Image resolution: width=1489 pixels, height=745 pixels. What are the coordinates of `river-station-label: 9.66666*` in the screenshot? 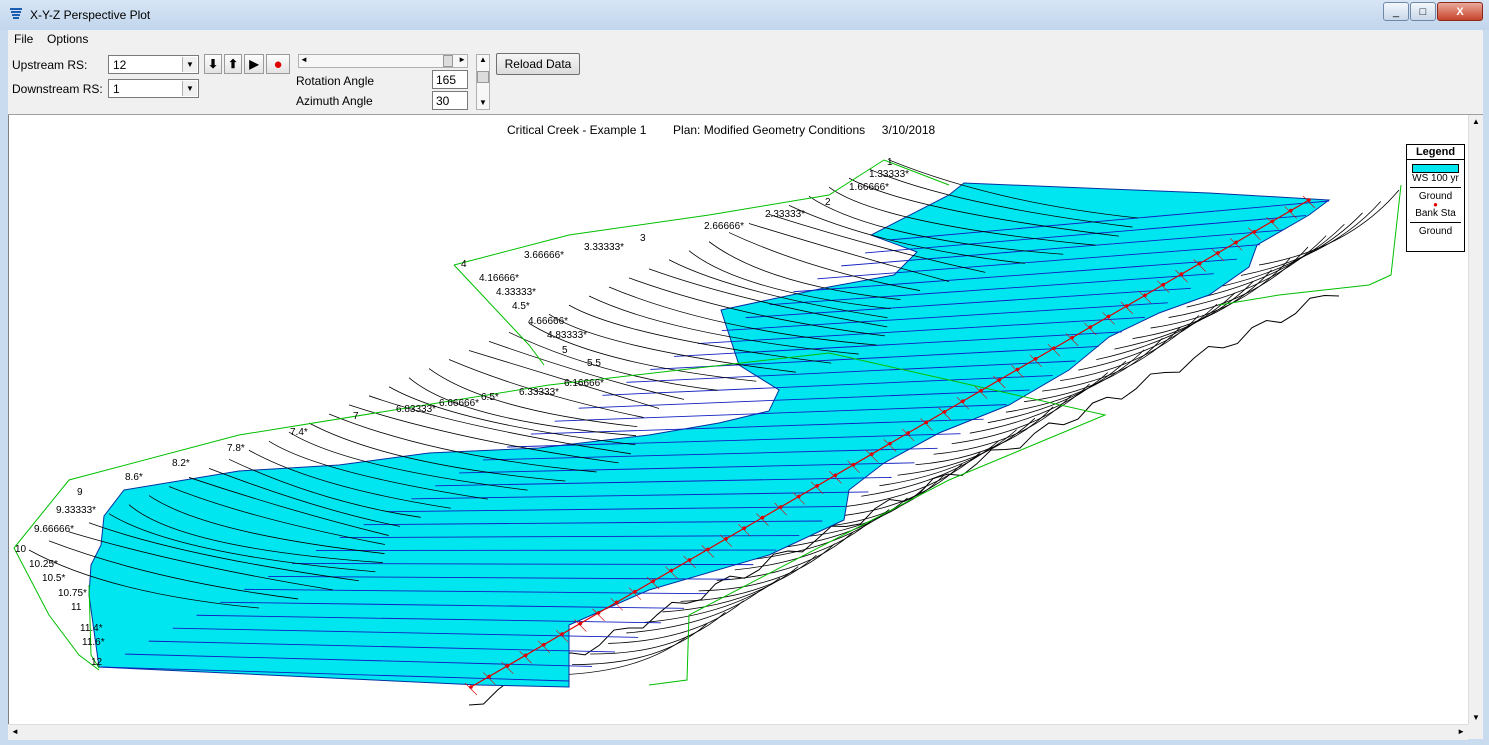 It's located at (54, 529).